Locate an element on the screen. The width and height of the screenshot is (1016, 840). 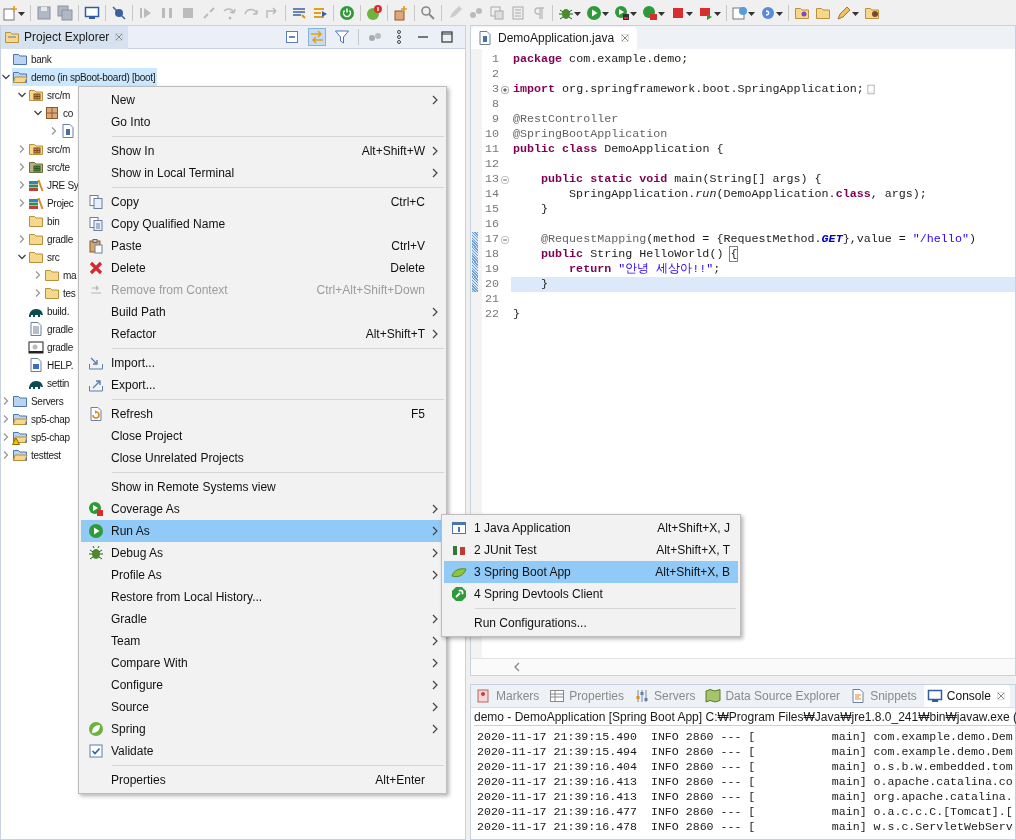
spring-badge-icon is located at coordinates (374, 12).